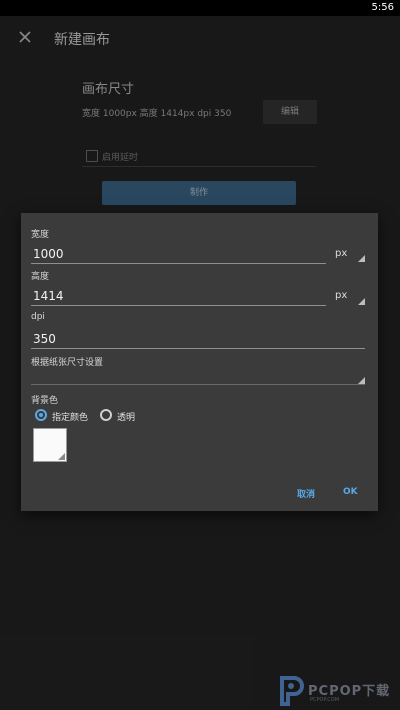  I want to click on radio-transparent, so click(106, 415).